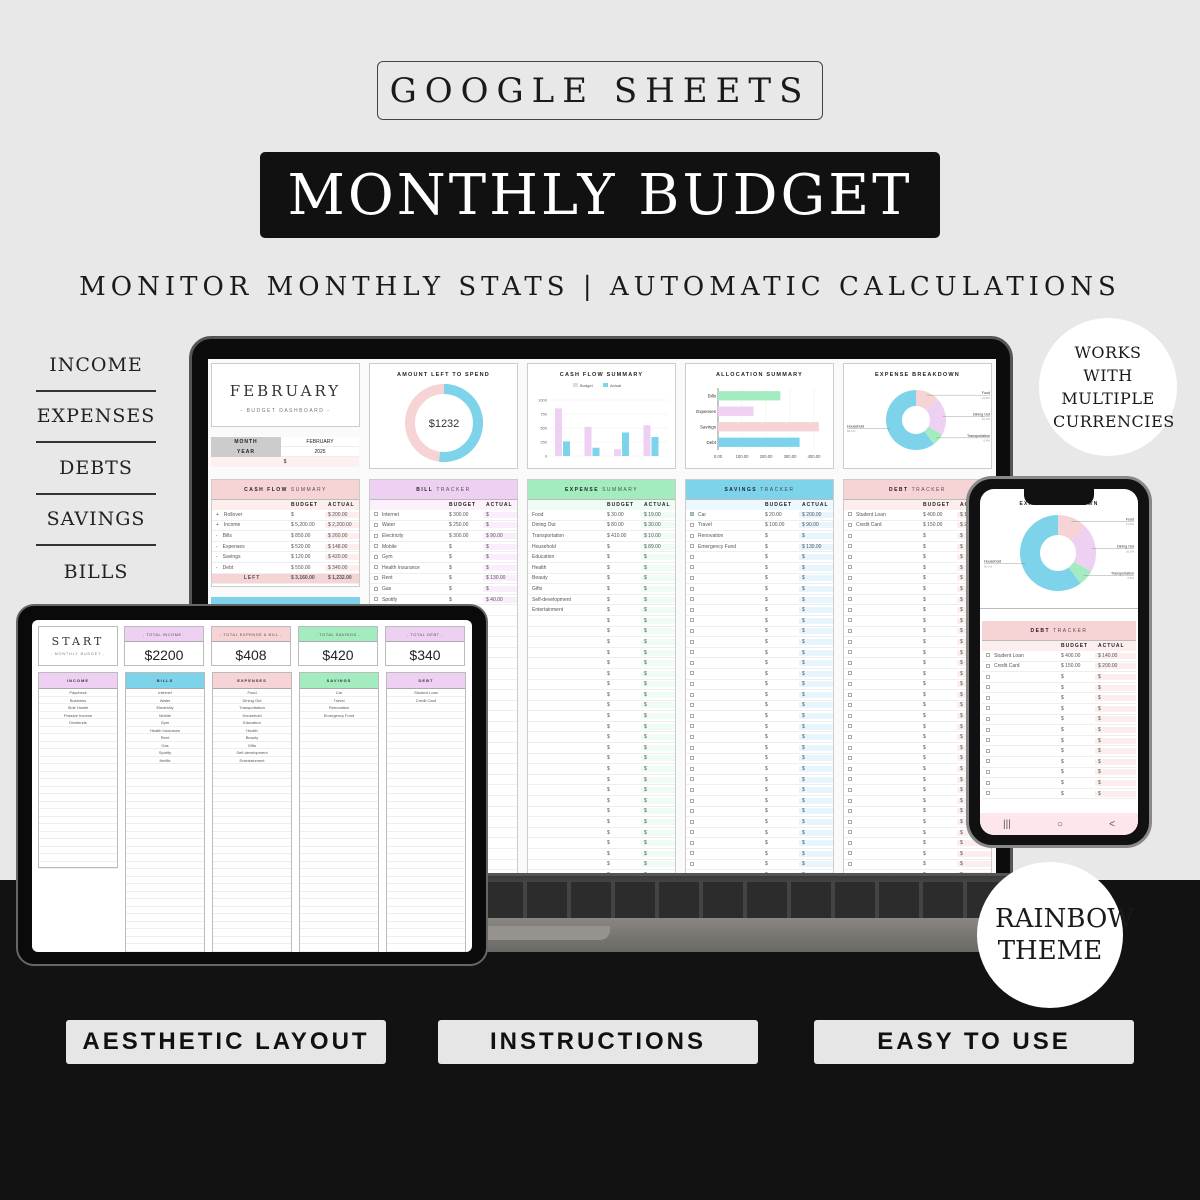 The height and width of the screenshot is (1200, 1200). What do you see at coordinates (228, 568) in the screenshot?
I see `row-label: Debt` at bounding box center [228, 568].